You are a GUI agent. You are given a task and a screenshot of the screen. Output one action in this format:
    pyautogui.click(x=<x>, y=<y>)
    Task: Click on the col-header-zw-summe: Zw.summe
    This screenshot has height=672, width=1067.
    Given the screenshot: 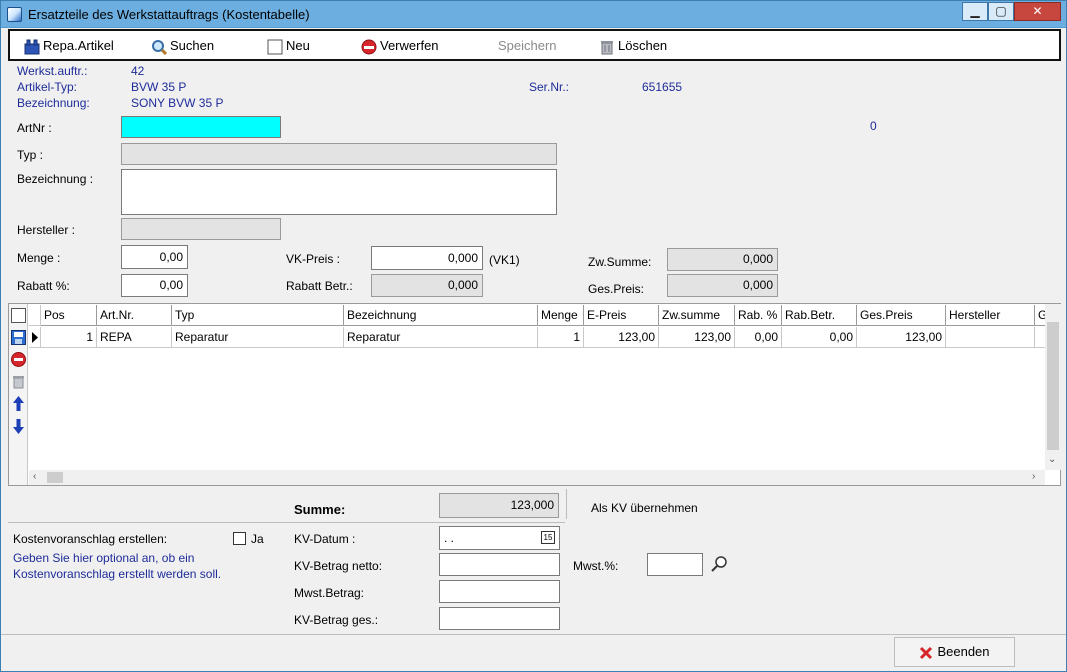 What is the action you would take?
    pyautogui.click(x=697, y=315)
    